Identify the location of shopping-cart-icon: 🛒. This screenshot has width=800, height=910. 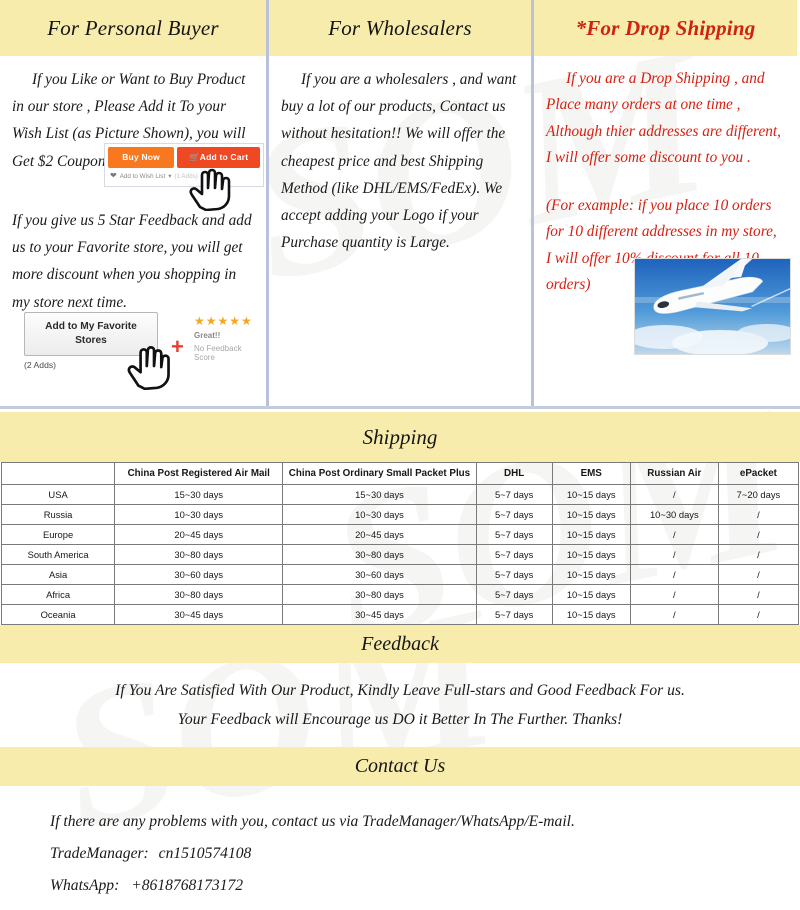
(194, 157).